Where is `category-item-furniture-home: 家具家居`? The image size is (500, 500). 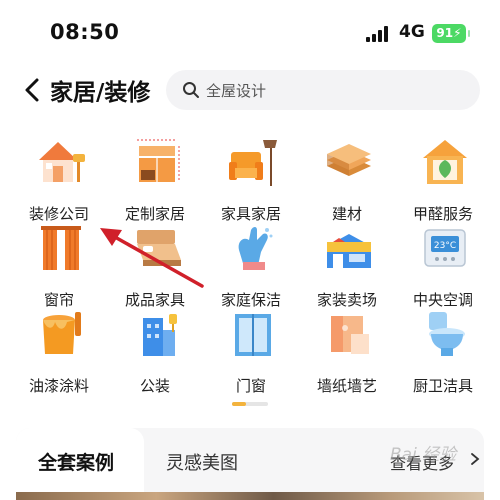
category-item-furniture-home: 家具家居 is located at coordinates (251, 176).